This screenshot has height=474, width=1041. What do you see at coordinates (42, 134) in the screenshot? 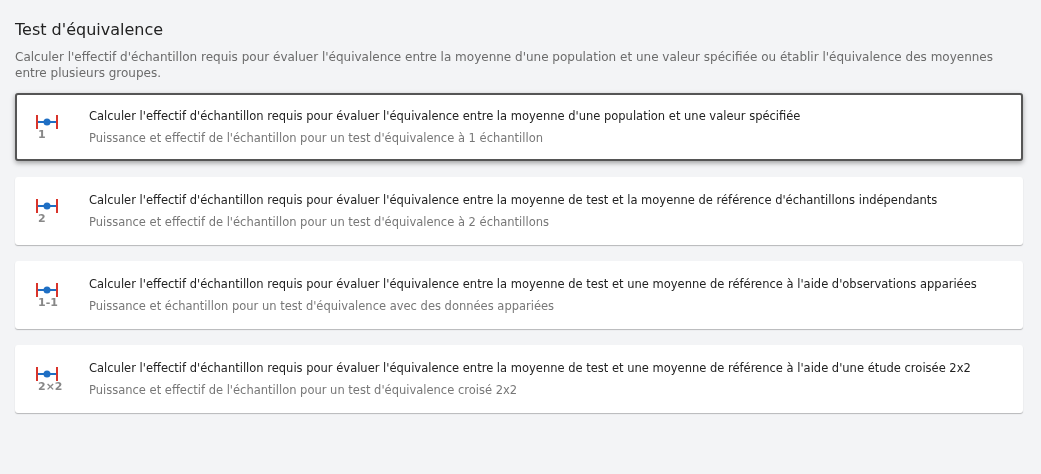
I see `icon-label: 1` at bounding box center [42, 134].